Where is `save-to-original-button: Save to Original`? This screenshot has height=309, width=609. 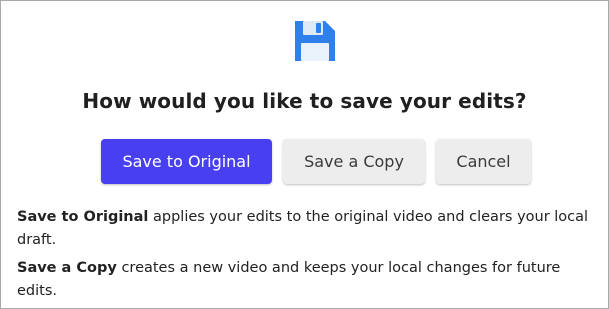
save-to-original-button: Save to Original is located at coordinates (186, 161).